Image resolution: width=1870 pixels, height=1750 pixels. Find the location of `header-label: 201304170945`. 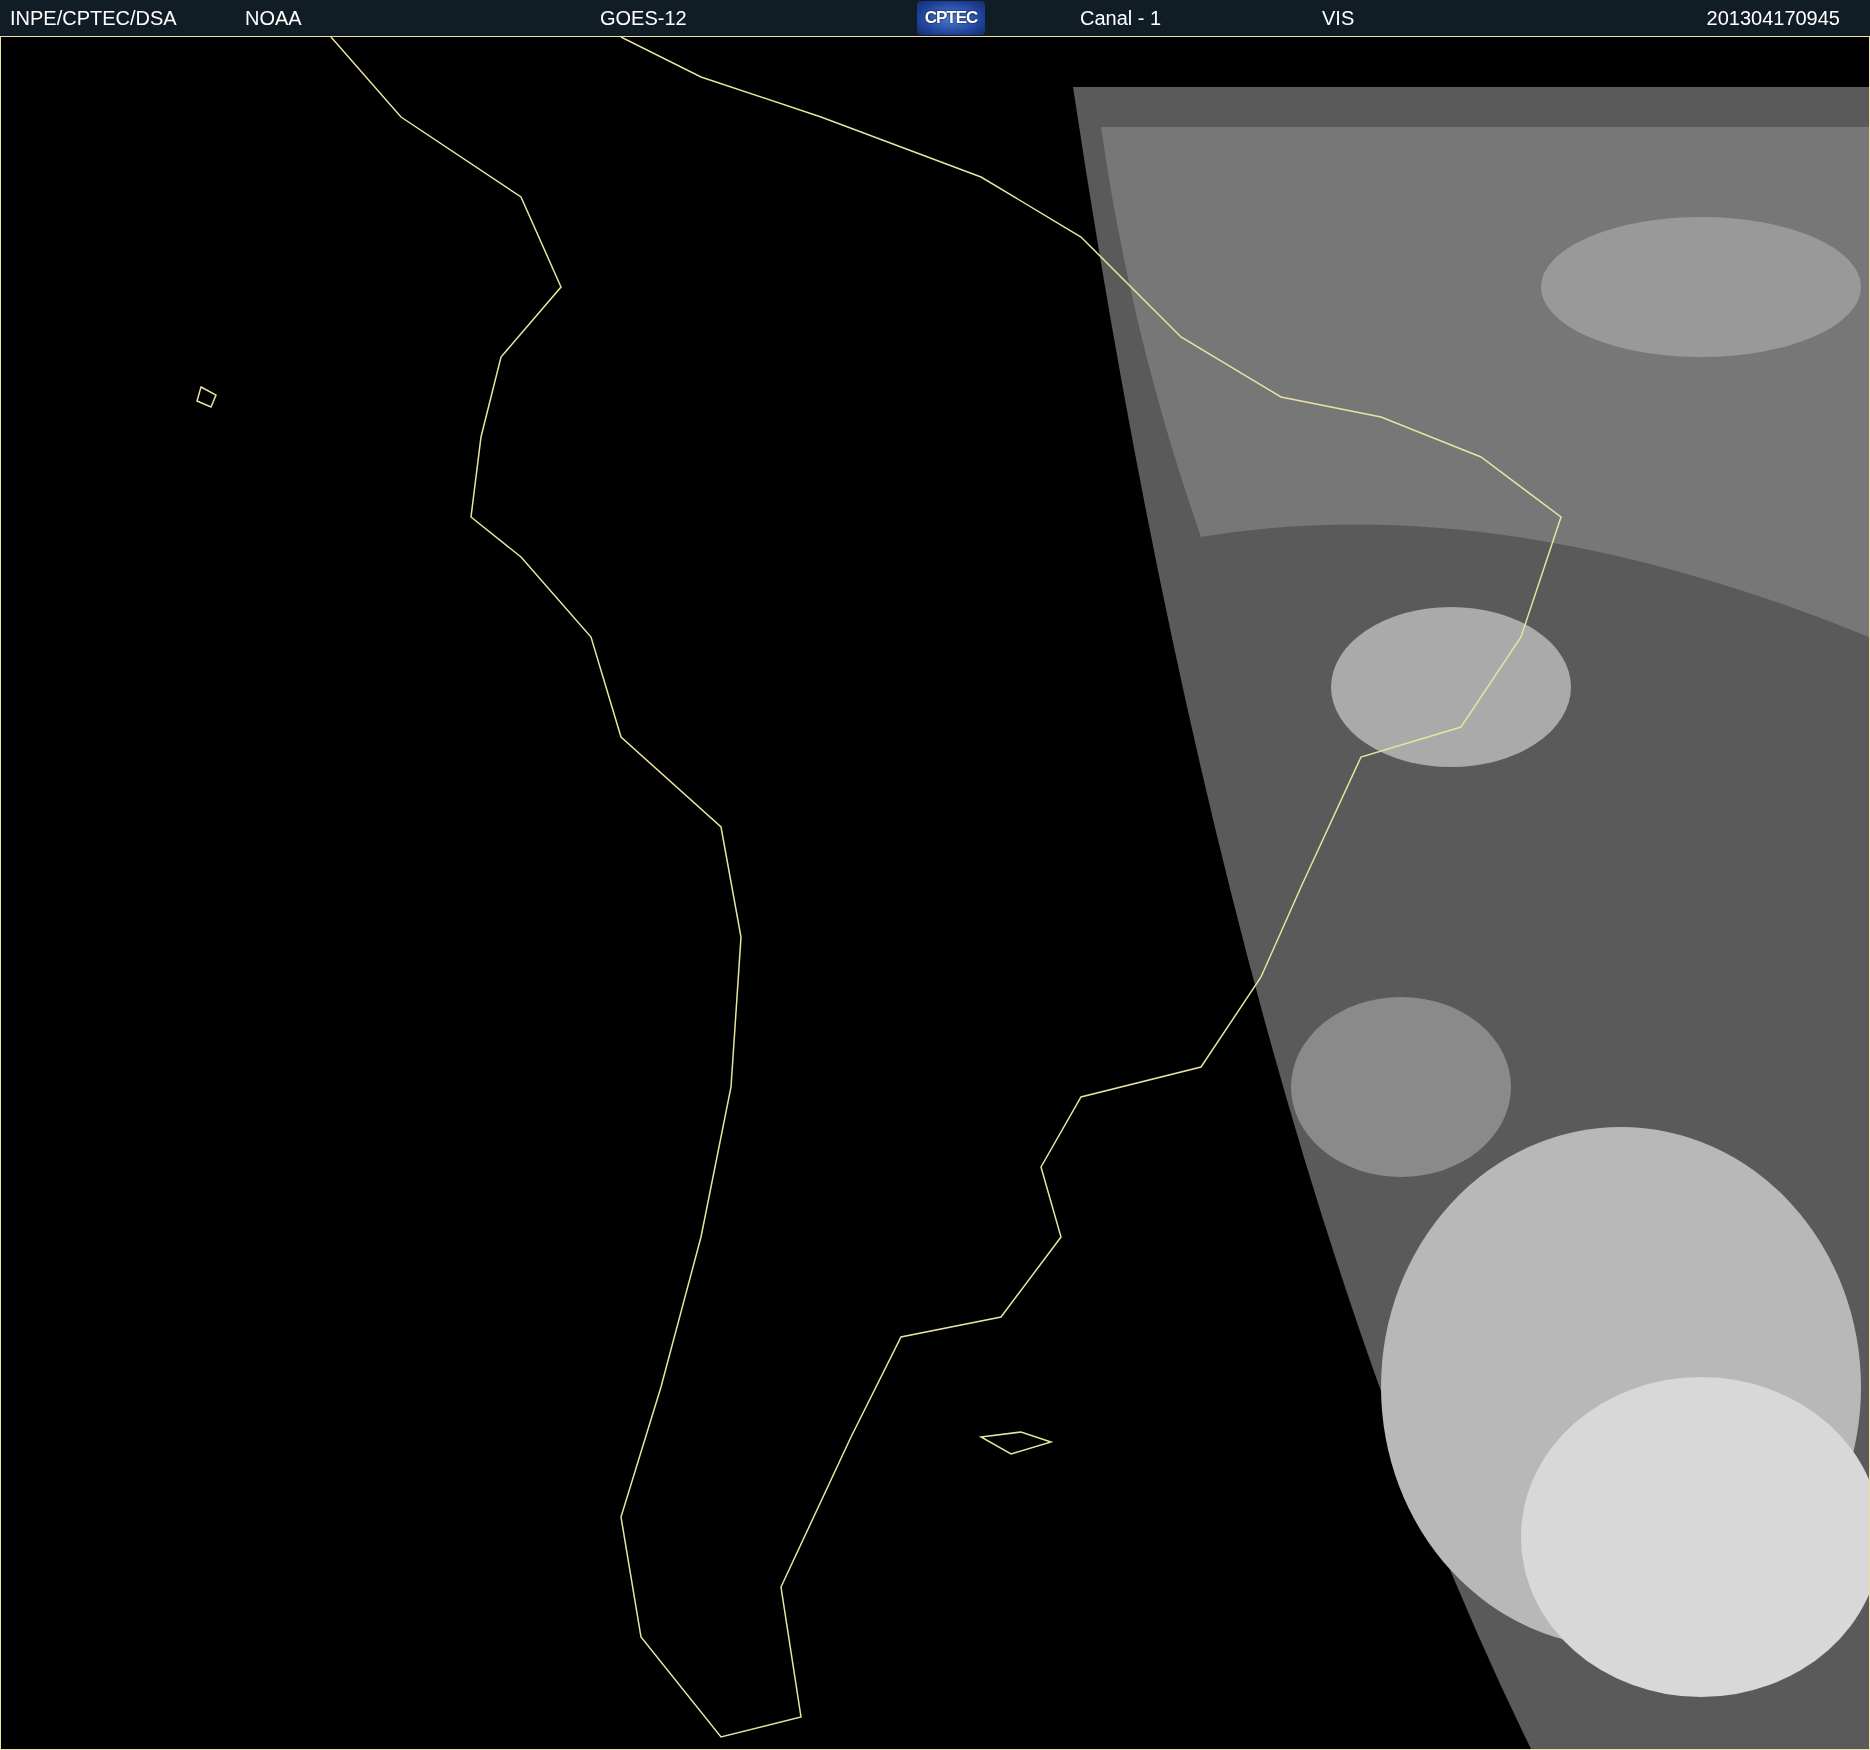

header-label: 201304170945 is located at coordinates (1773, 18).